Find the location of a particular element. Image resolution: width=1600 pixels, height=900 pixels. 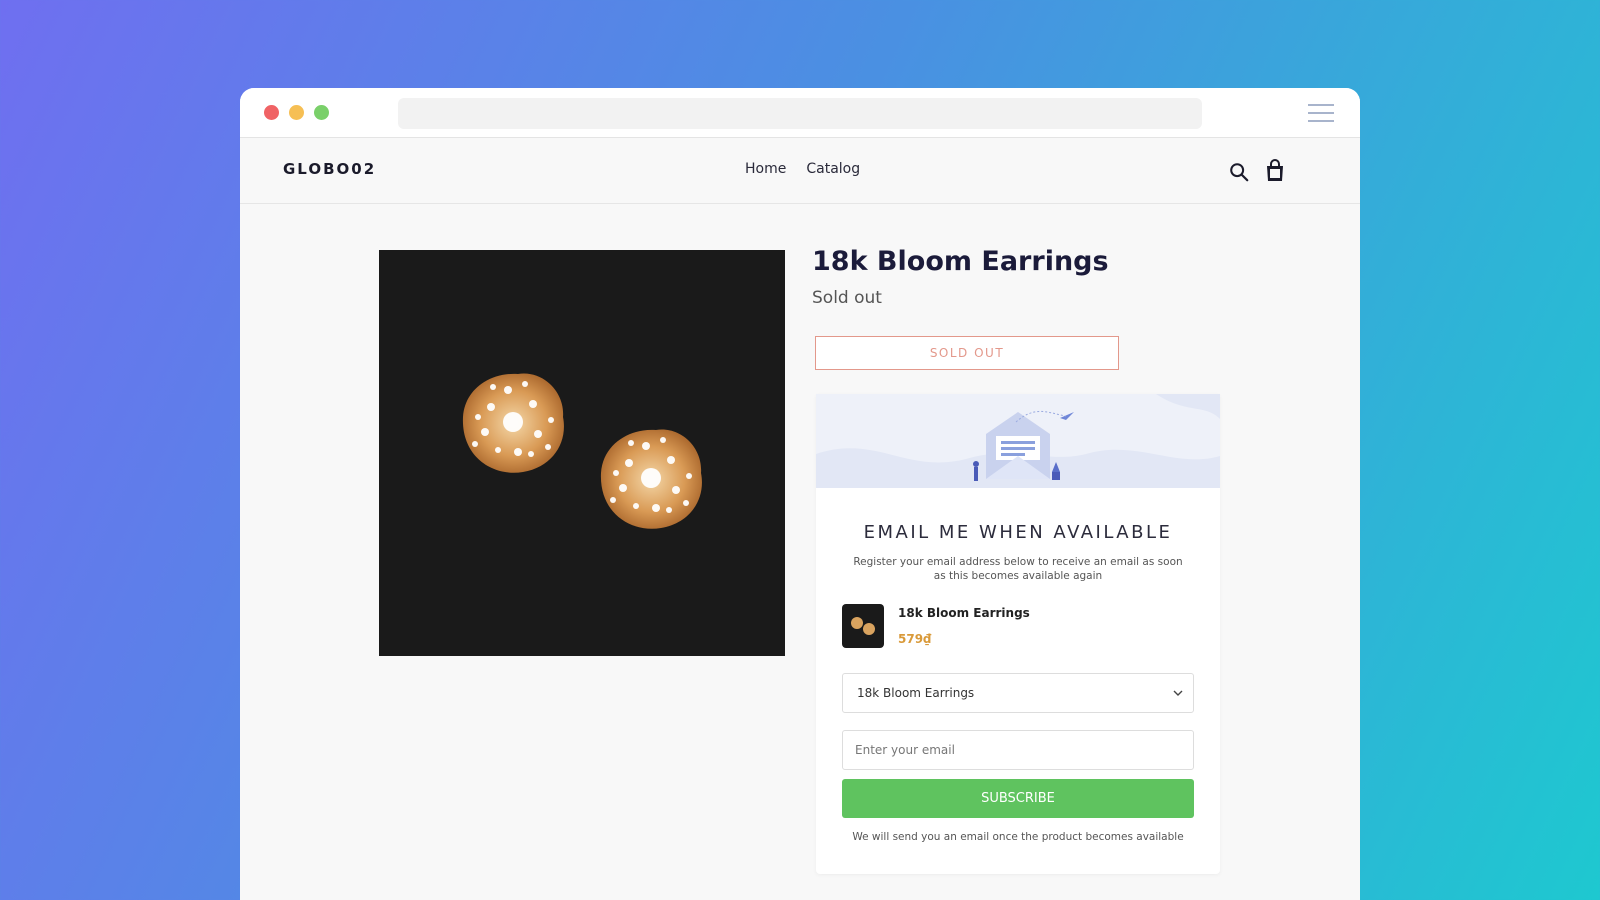

cart-icon is located at coordinates (1275, 171).